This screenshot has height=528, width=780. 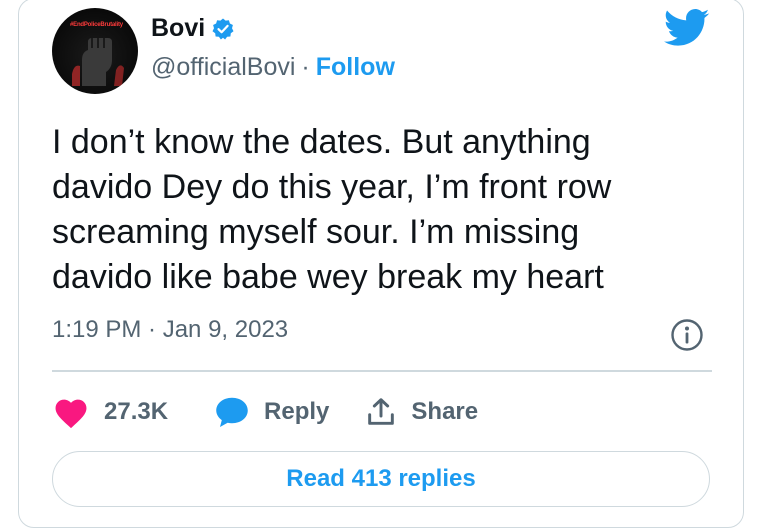 What do you see at coordinates (687, 28) in the screenshot?
I see `twitter-bird-icon` at bounding box center [687, 28].